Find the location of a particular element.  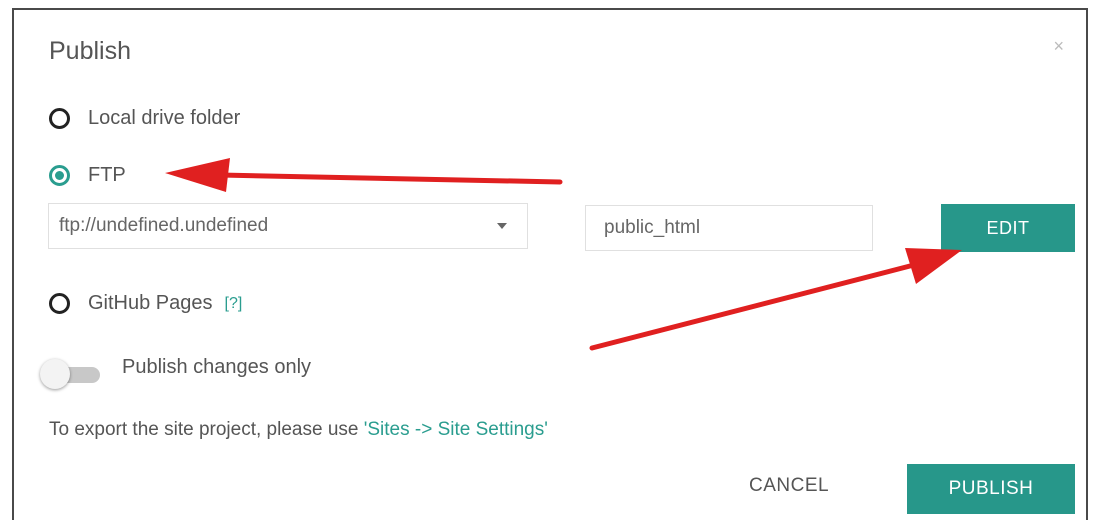

publish-changes-label: Publish changes only is located at coordinates (217, 367).